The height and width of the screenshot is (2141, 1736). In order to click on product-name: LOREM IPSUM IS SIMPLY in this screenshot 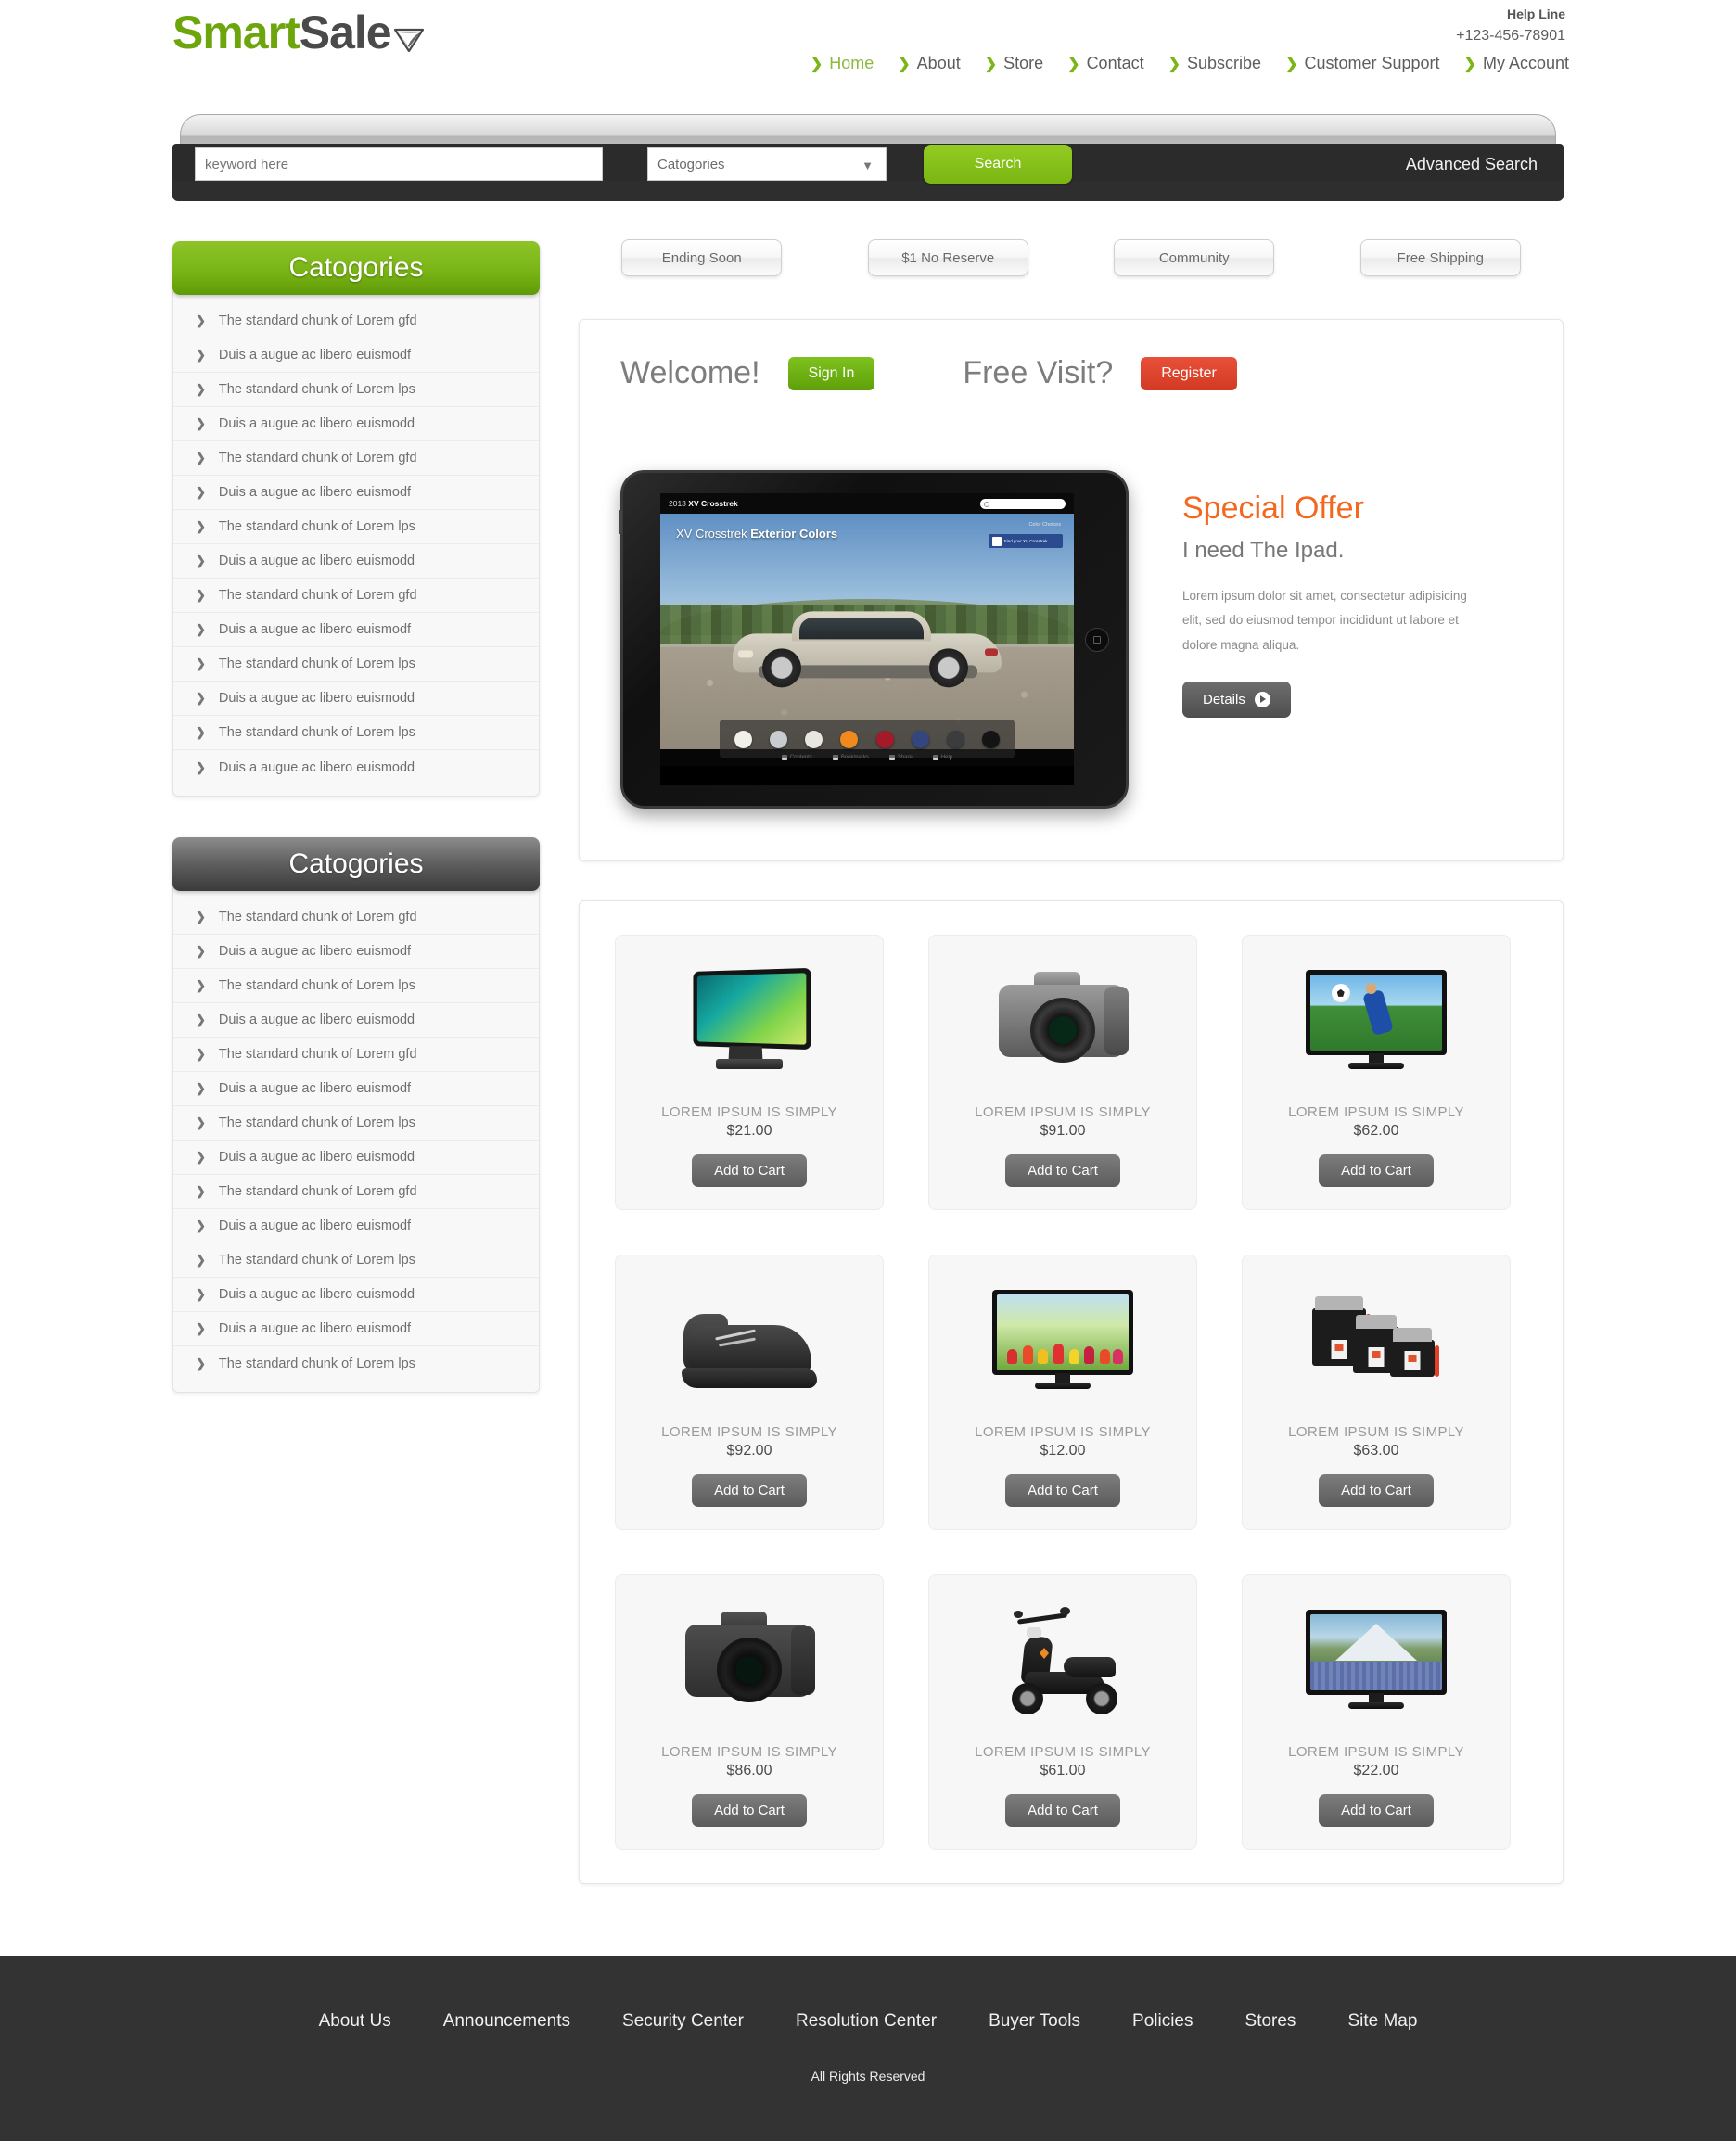, I will do `click(749, 1432)`.